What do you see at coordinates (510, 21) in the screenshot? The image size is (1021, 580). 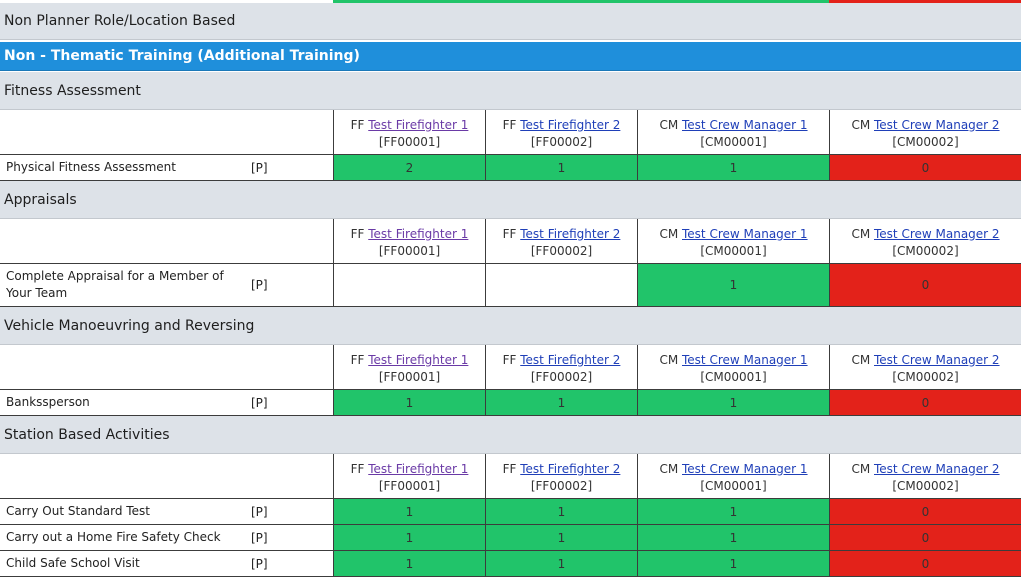 I see `role-header: Non Planner Role/Location Based` at bounding box center [510, 21].